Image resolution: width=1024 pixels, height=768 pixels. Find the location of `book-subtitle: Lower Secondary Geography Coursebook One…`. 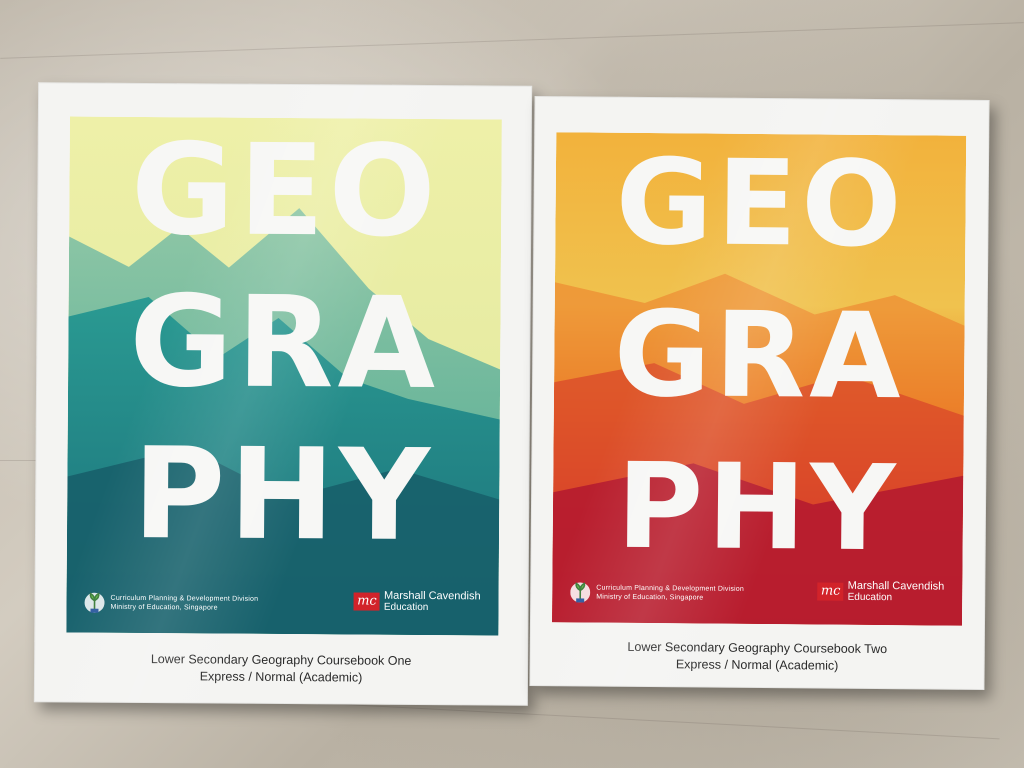

book-subtitle: Lower Secondary Geography Coursebook One… is located at coordinates (281, 668).